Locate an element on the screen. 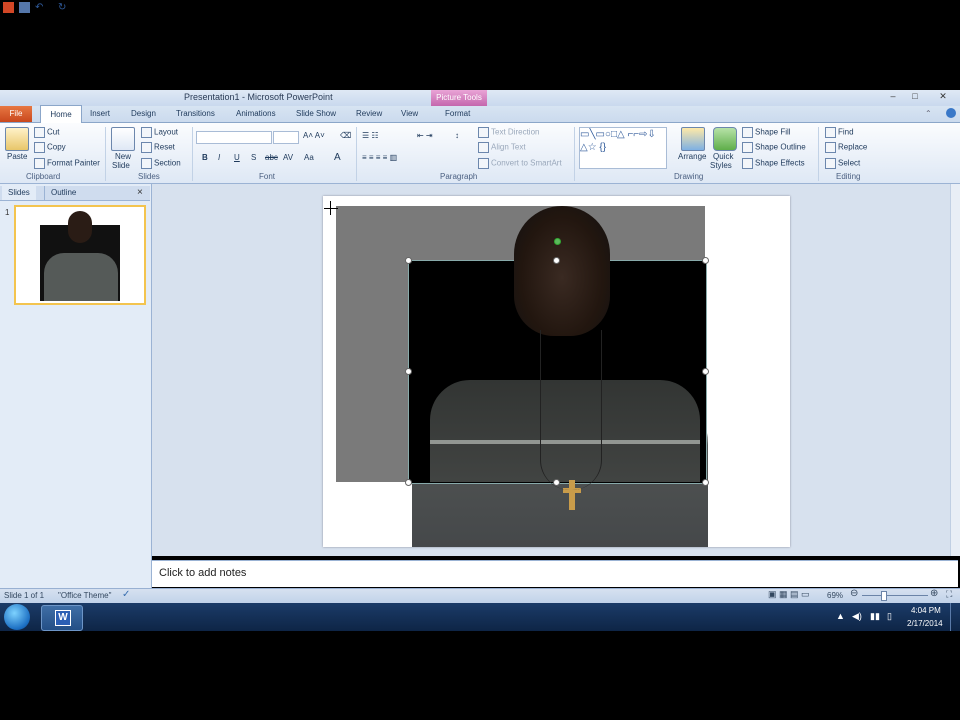 This screenshot has height=720, width=960. tab-home: Home is located at coordinates (61, 114).